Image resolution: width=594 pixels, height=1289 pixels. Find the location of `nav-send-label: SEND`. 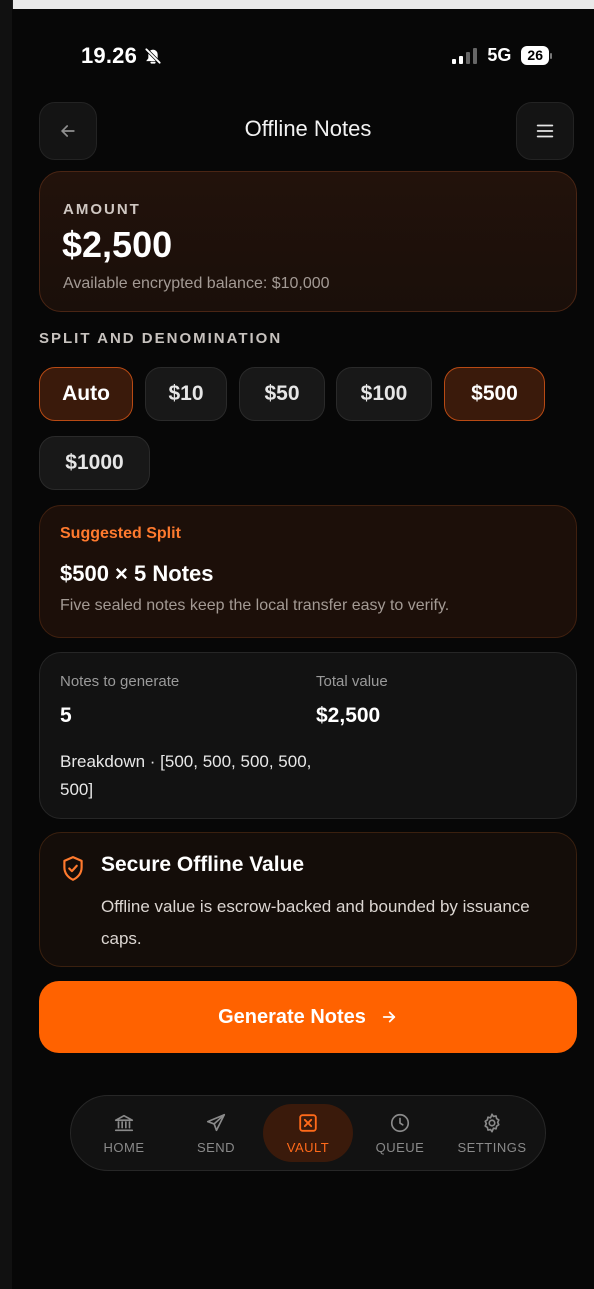

nav-send-label: SEND is located at coordinates (216, 1147).